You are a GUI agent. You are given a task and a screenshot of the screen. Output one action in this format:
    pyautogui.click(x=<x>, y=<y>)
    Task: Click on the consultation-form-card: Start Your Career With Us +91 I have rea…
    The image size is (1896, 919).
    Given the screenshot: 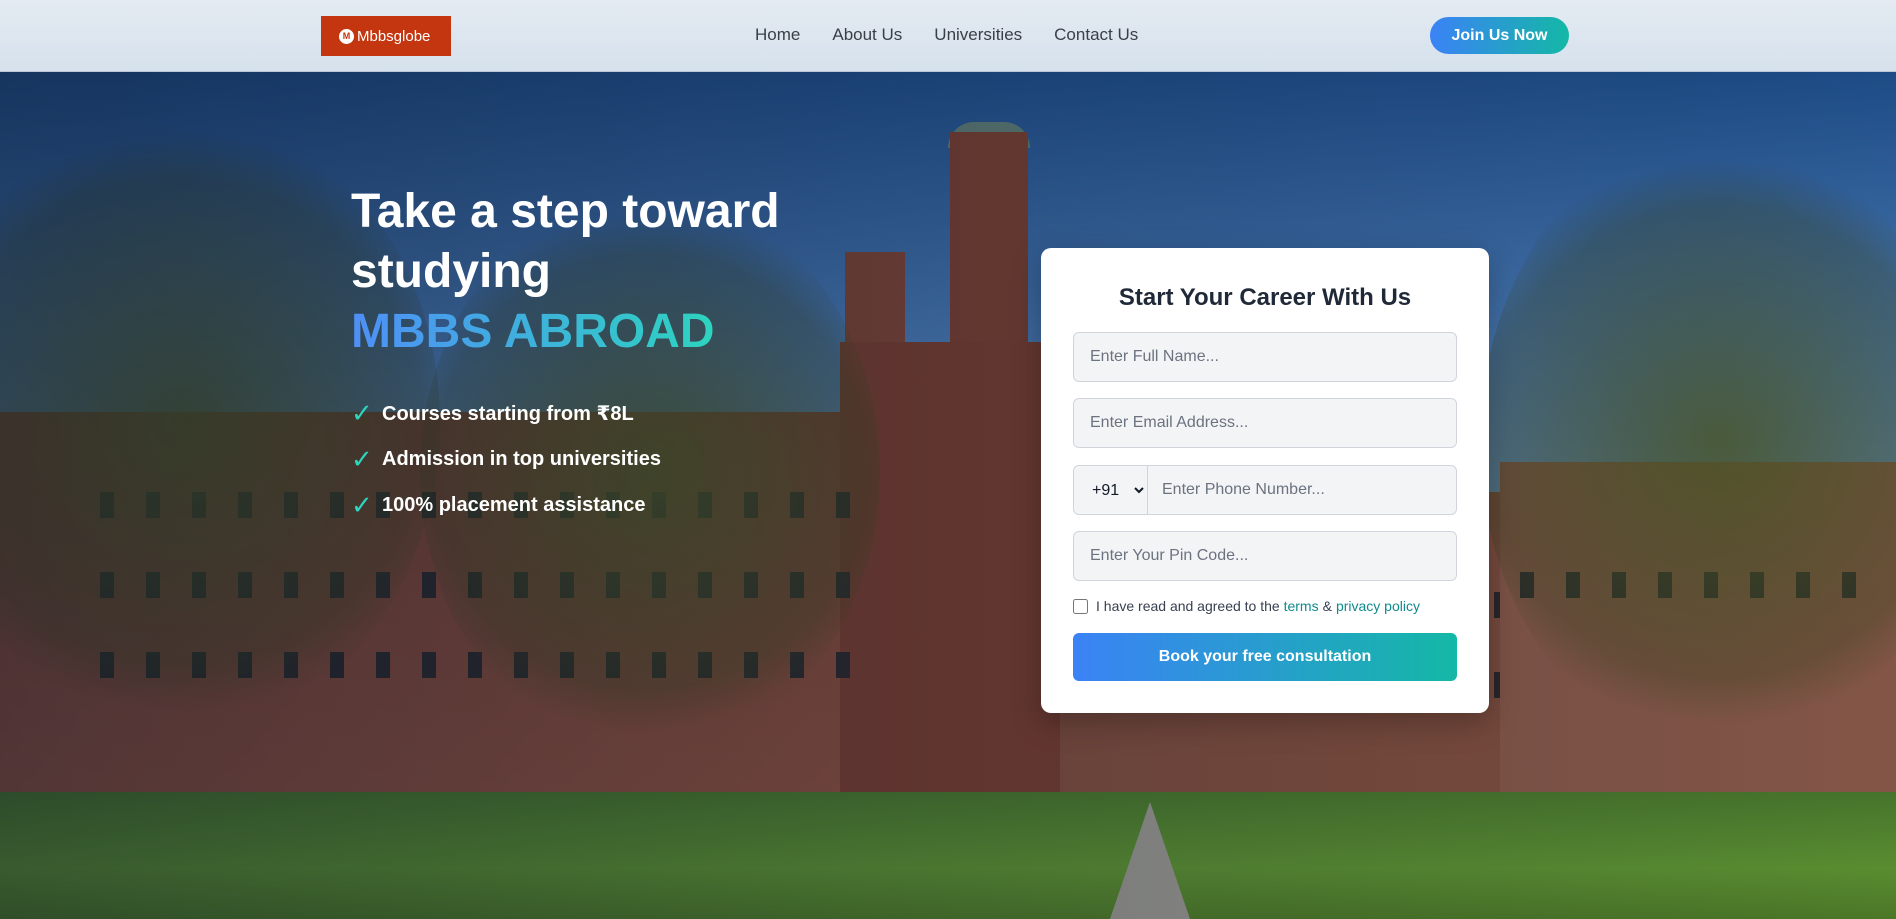 What is the action you would take?
    pyautogui.click(x=1265, y=480)
    